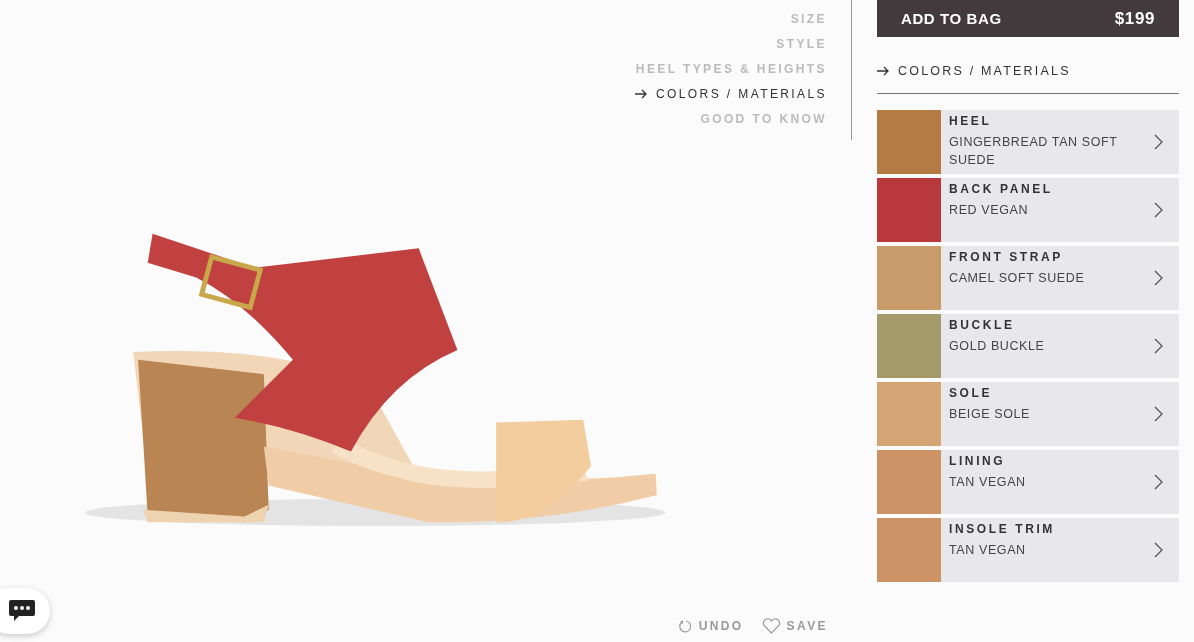 This screenshot has height=642, width=1194. I want to click on step-link: COLORS / MATERIALS, so click(731, 94).